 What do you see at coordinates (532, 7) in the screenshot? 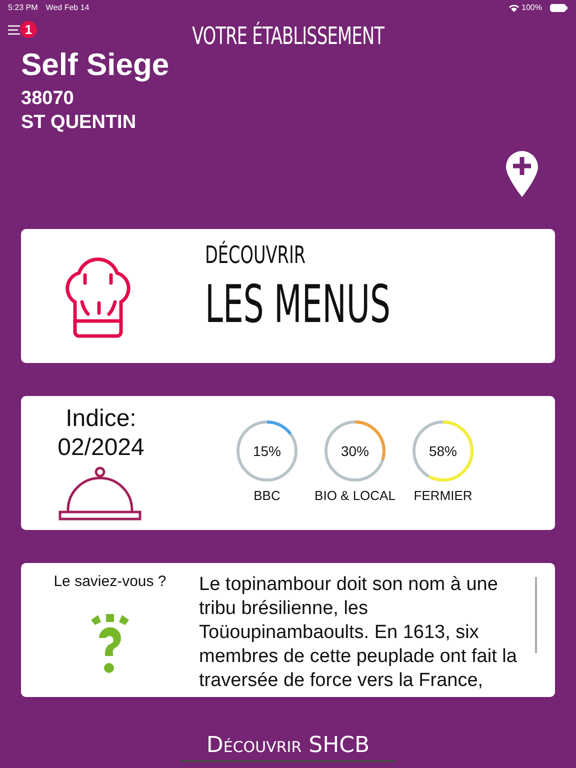
I see `battery-percent: 100%` at bounding box center [532, 7].